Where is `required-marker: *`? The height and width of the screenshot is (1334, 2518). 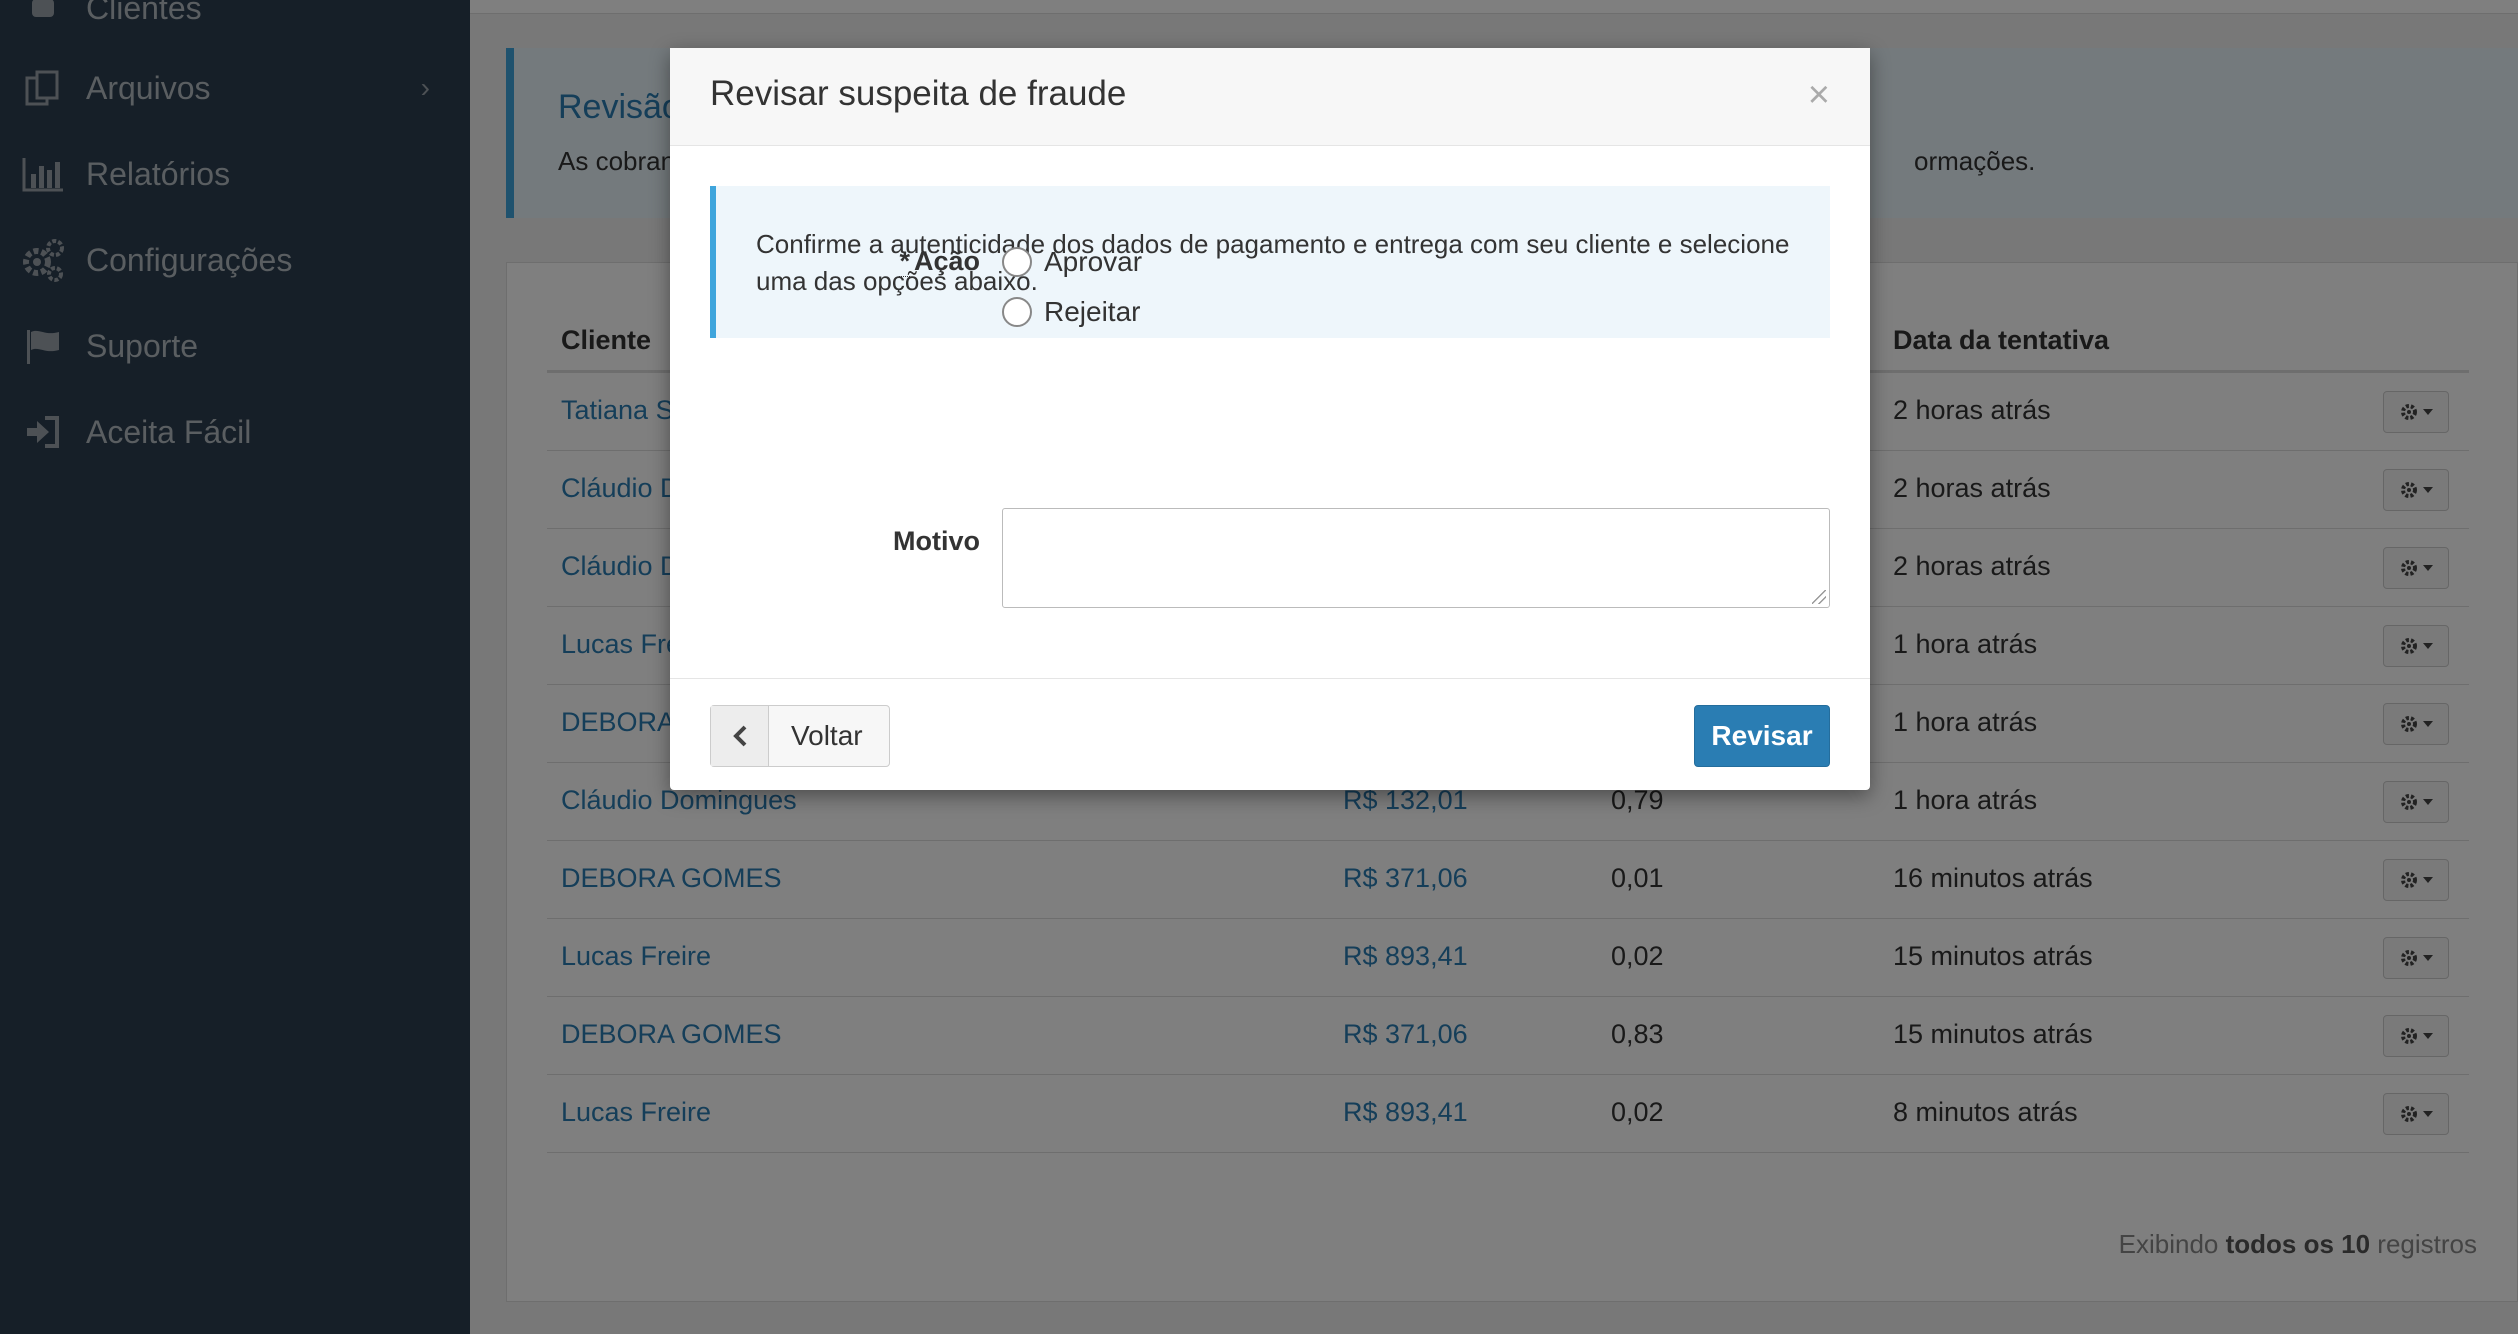
required-marker: * is located at coordinates (904, 261).